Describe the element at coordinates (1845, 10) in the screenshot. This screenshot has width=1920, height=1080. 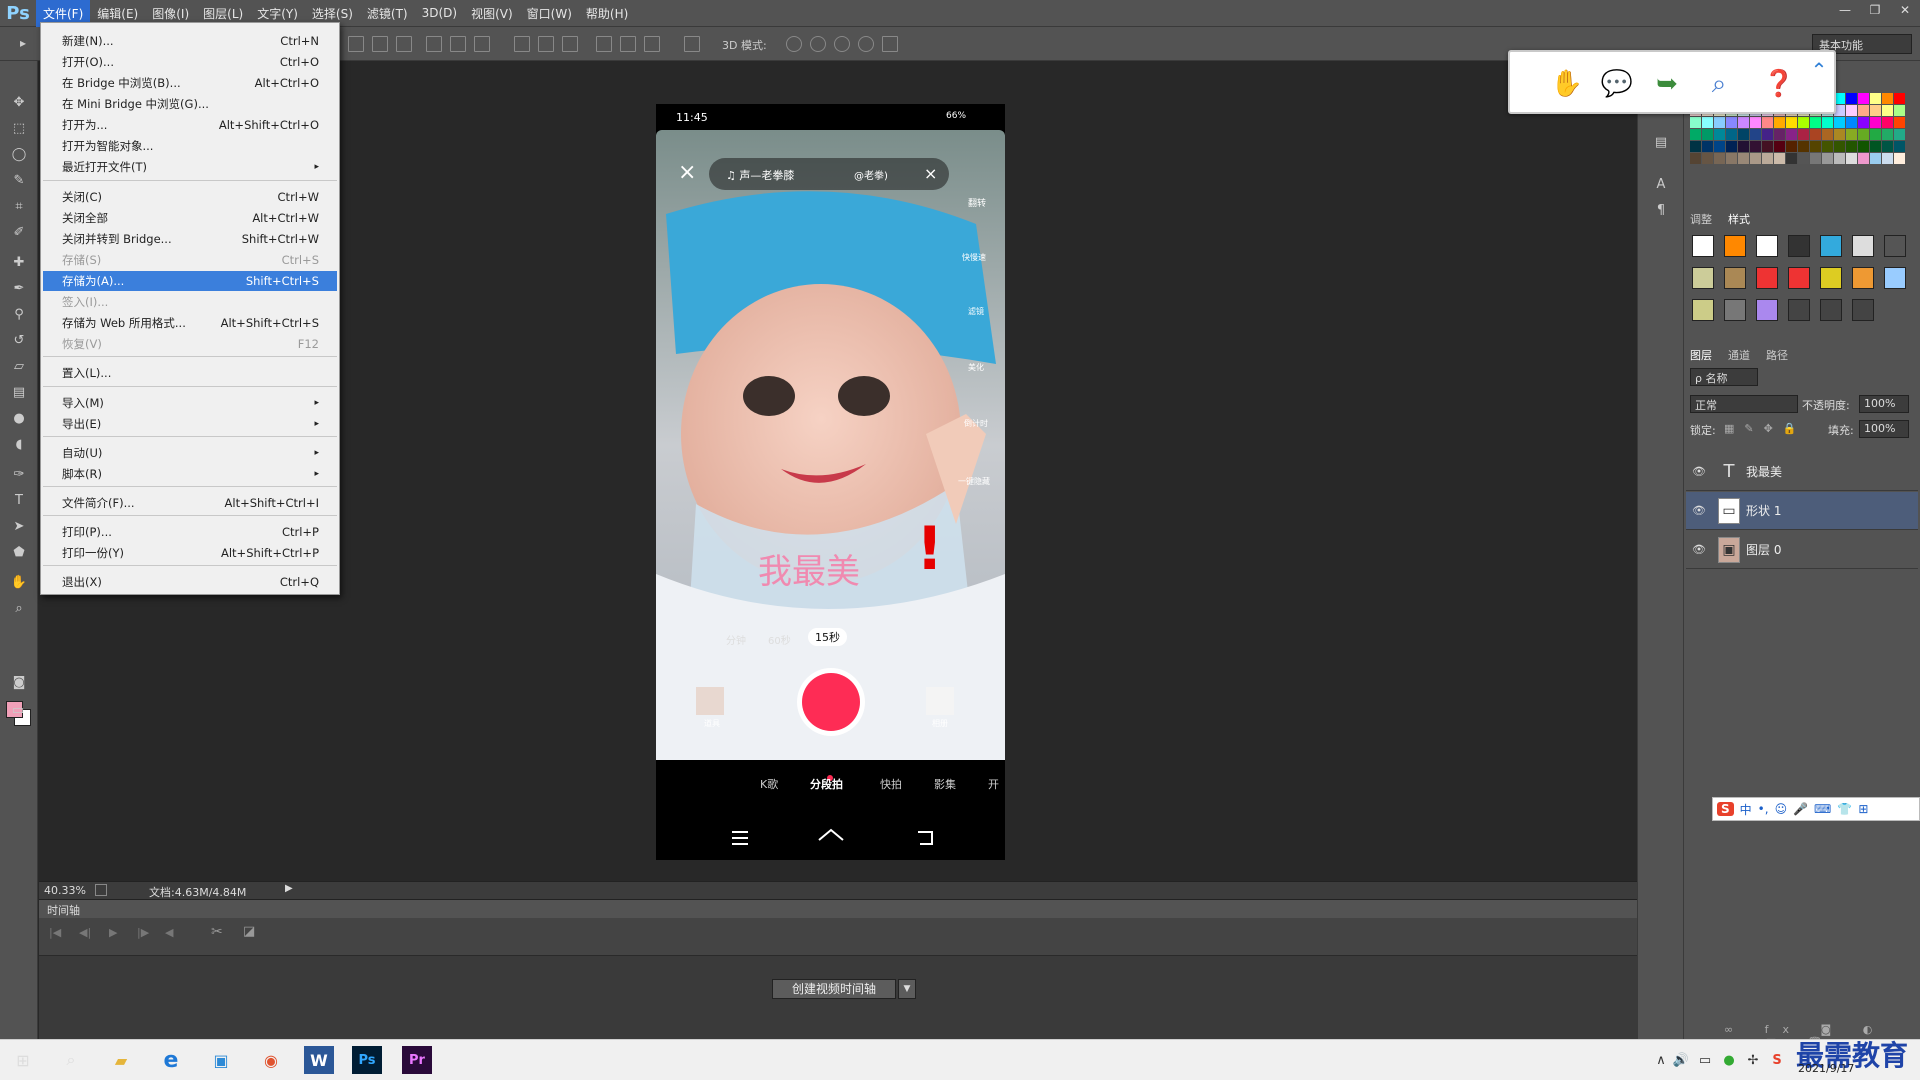
I see `minimize-button: —` at that location.